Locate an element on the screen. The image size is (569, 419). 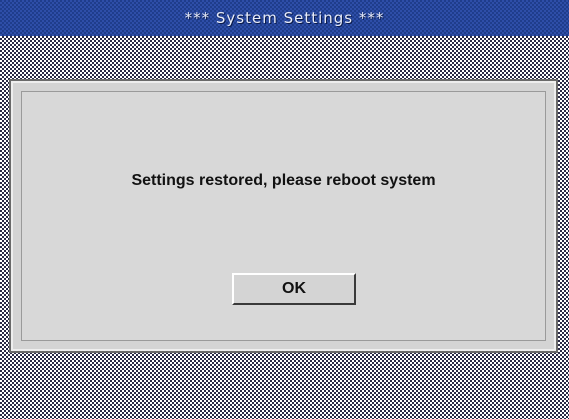
dialog-message: Settings restored, please reboot system is located at coordinates (283, 180).